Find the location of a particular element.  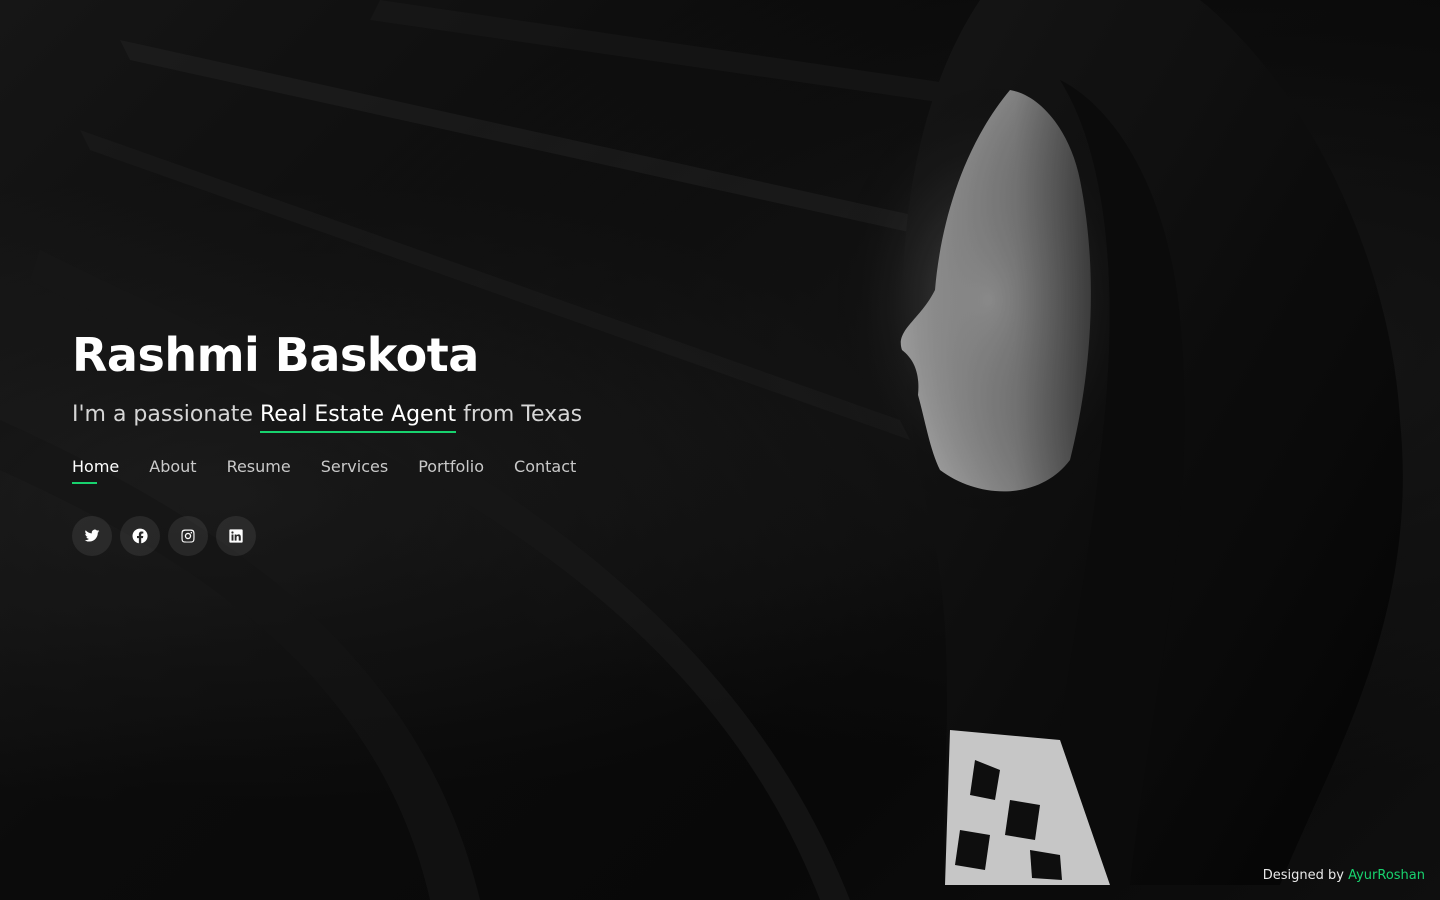

instagram-link is located at coordinates (188, 536).